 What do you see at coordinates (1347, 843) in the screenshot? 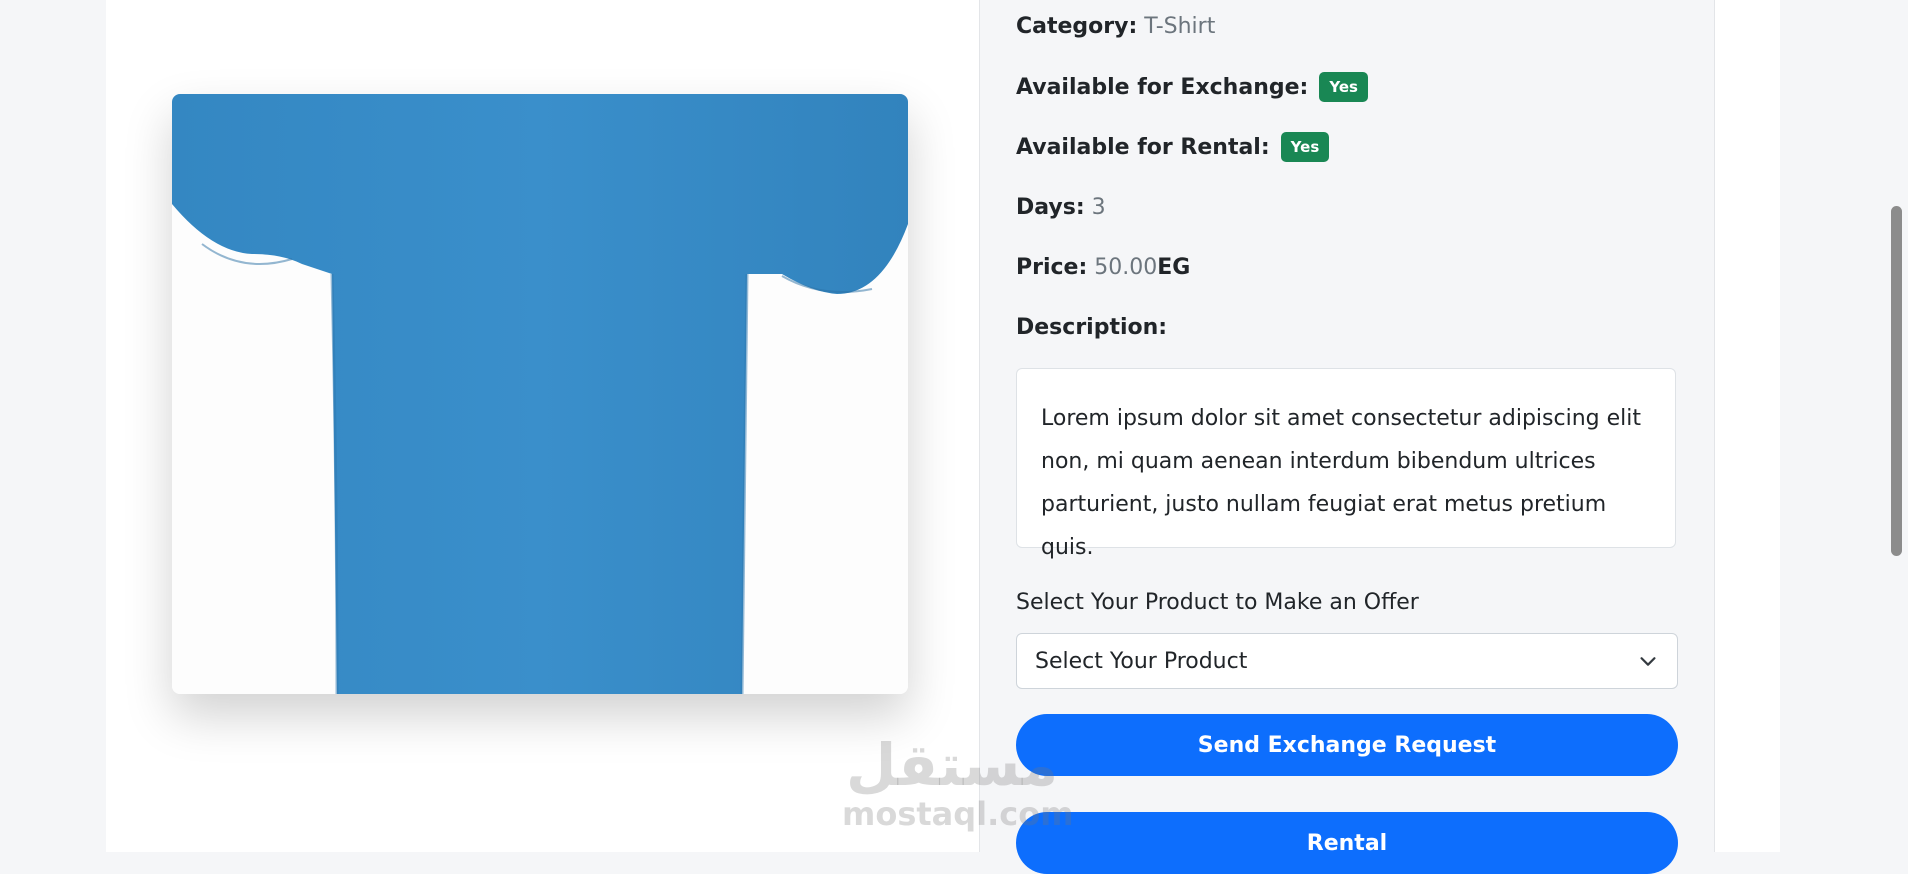
I see `rental-button: Rental` at bounding box center [1347, 843].